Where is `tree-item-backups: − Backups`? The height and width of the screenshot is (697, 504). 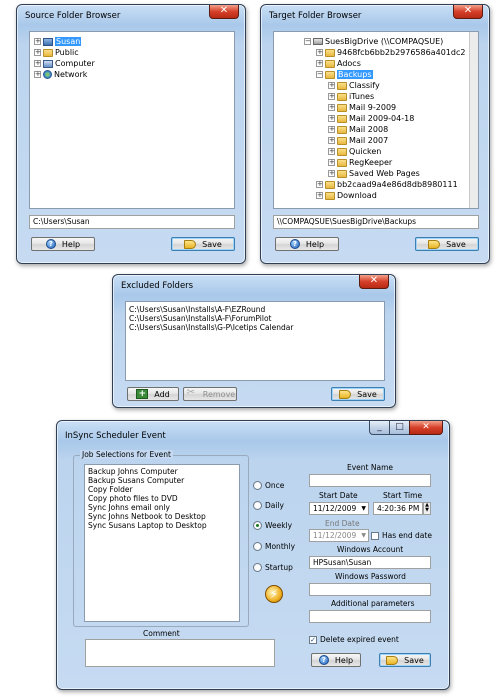 tree-item-backups: − Backups is located at coordinates (344, 74).